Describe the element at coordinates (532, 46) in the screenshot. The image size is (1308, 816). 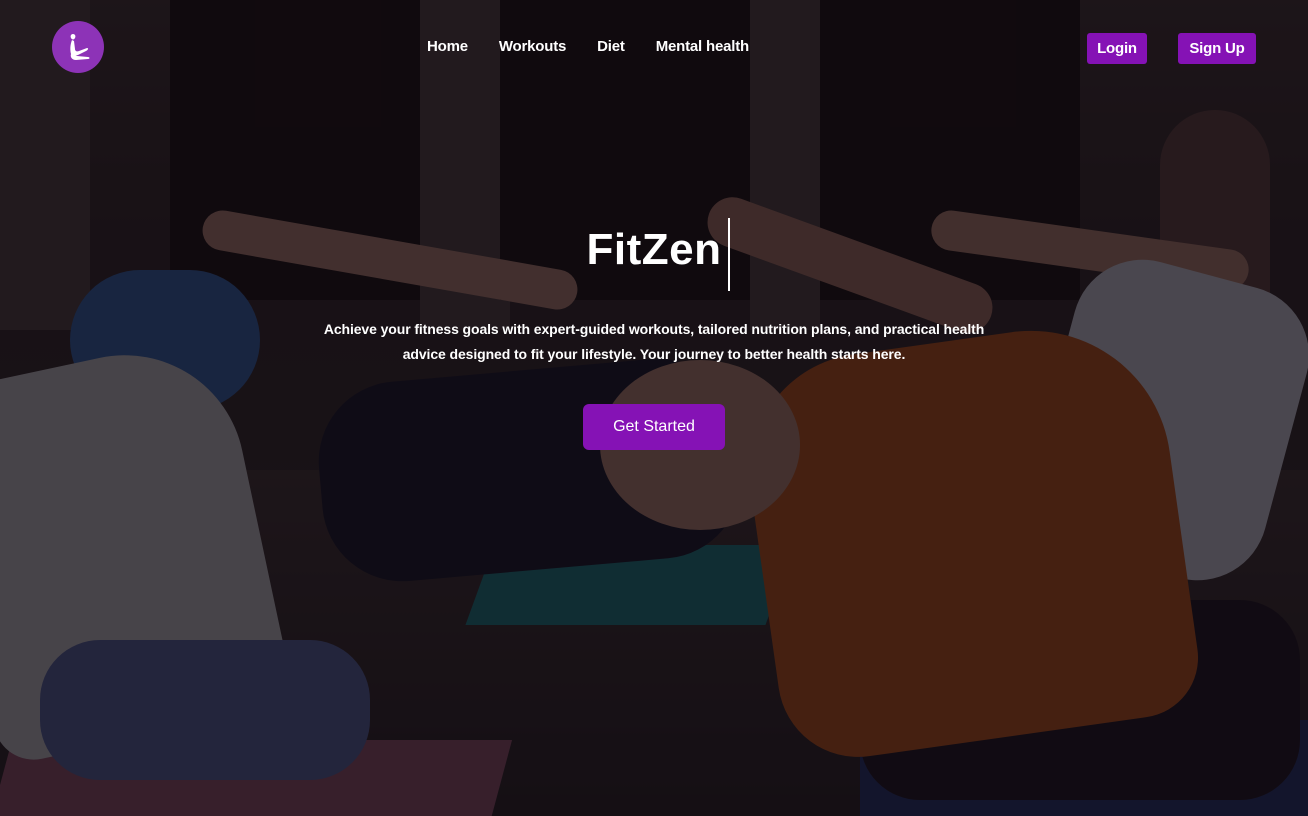
I see `nav-link-workouts: Workouts` at that location.